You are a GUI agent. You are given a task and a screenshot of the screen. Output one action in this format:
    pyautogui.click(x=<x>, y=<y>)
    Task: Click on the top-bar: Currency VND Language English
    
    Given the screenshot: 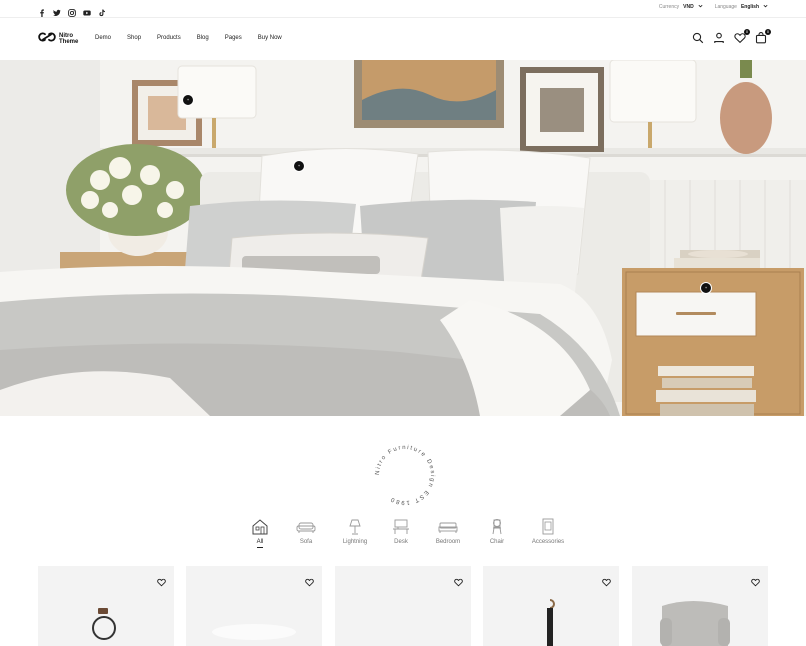 What is the action you would take?
    pyautogui.click(x=403, y=9)
    